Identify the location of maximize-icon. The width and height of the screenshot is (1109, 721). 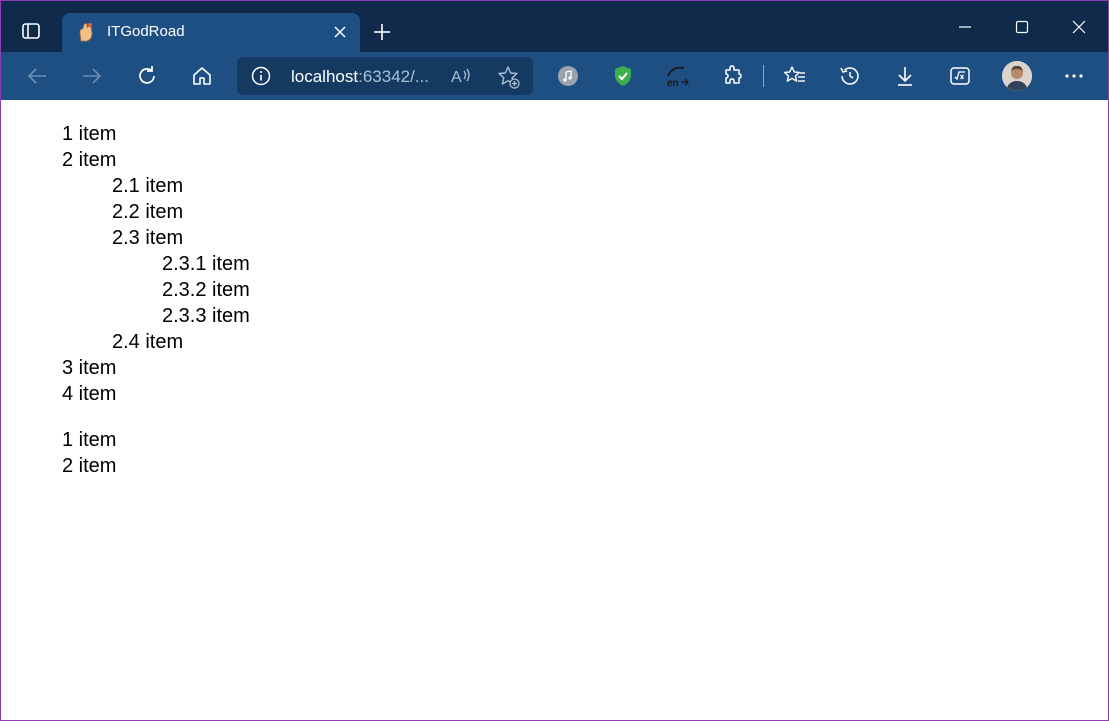
(1022, 27).